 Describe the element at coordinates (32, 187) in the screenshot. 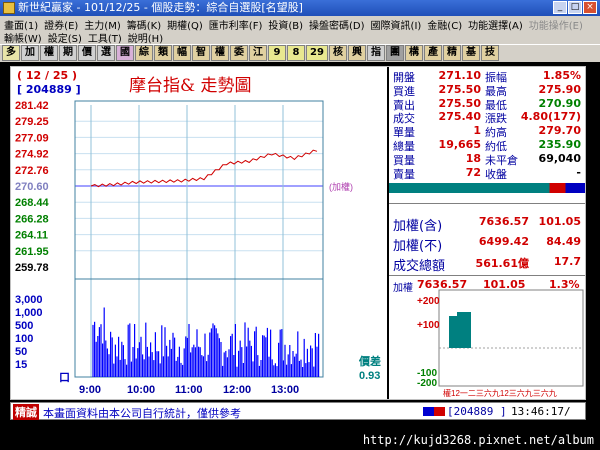

I see `price-tick-label: 270.60` at that location.